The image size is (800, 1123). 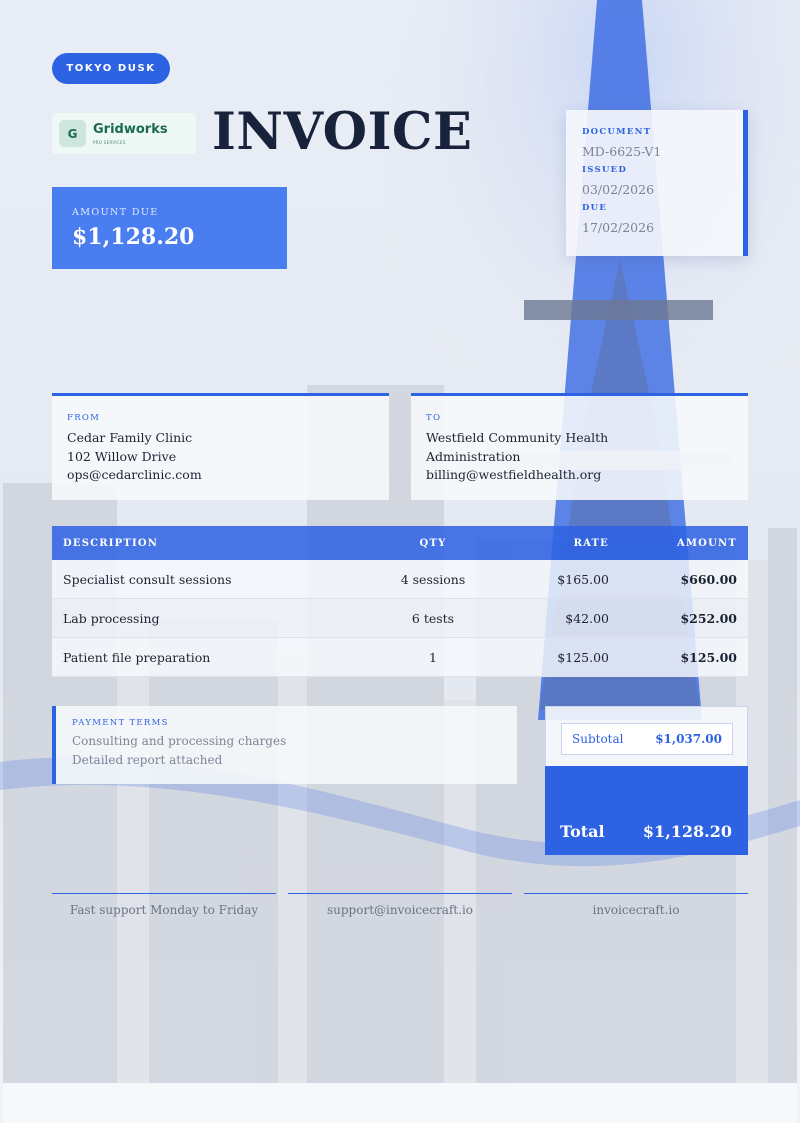 I want to click on amount-due-box: AMOUNT DUE $1,128.20, so click(x=169, y=228).